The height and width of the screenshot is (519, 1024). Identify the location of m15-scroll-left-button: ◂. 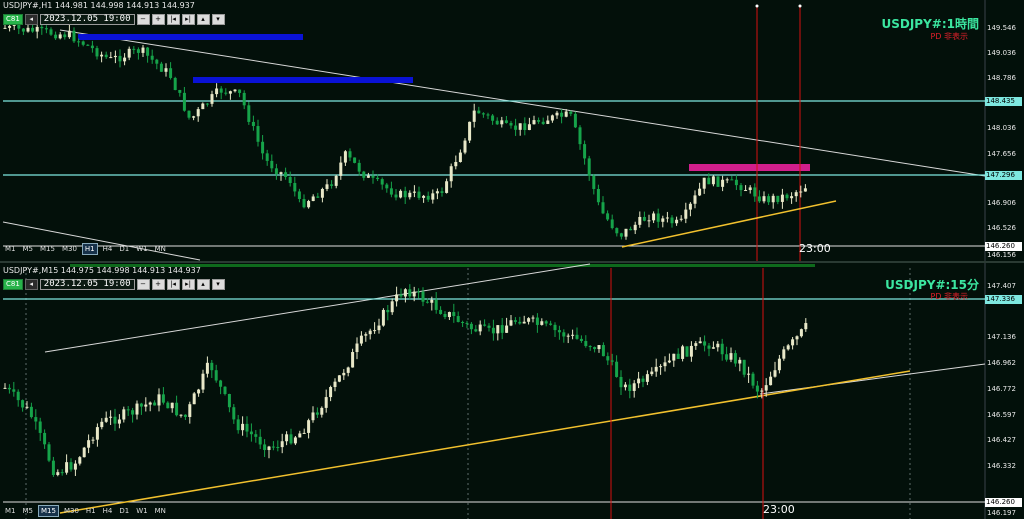
(31, 284).